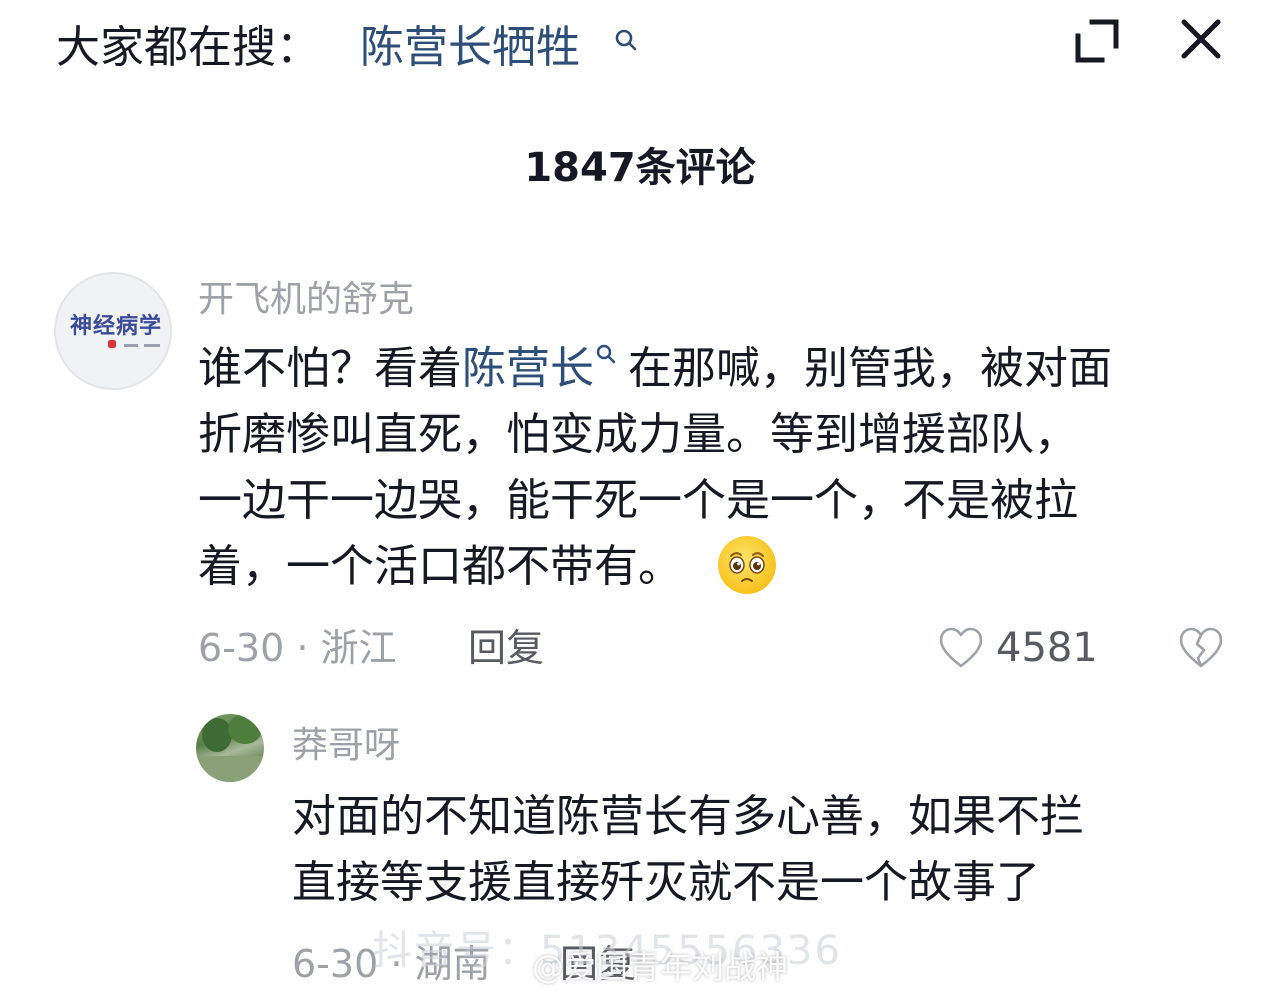  Describe the element at coordinates (330, 368) in the screenshot. I see `comment-text-segment: 谁不怕？看着` at that location.